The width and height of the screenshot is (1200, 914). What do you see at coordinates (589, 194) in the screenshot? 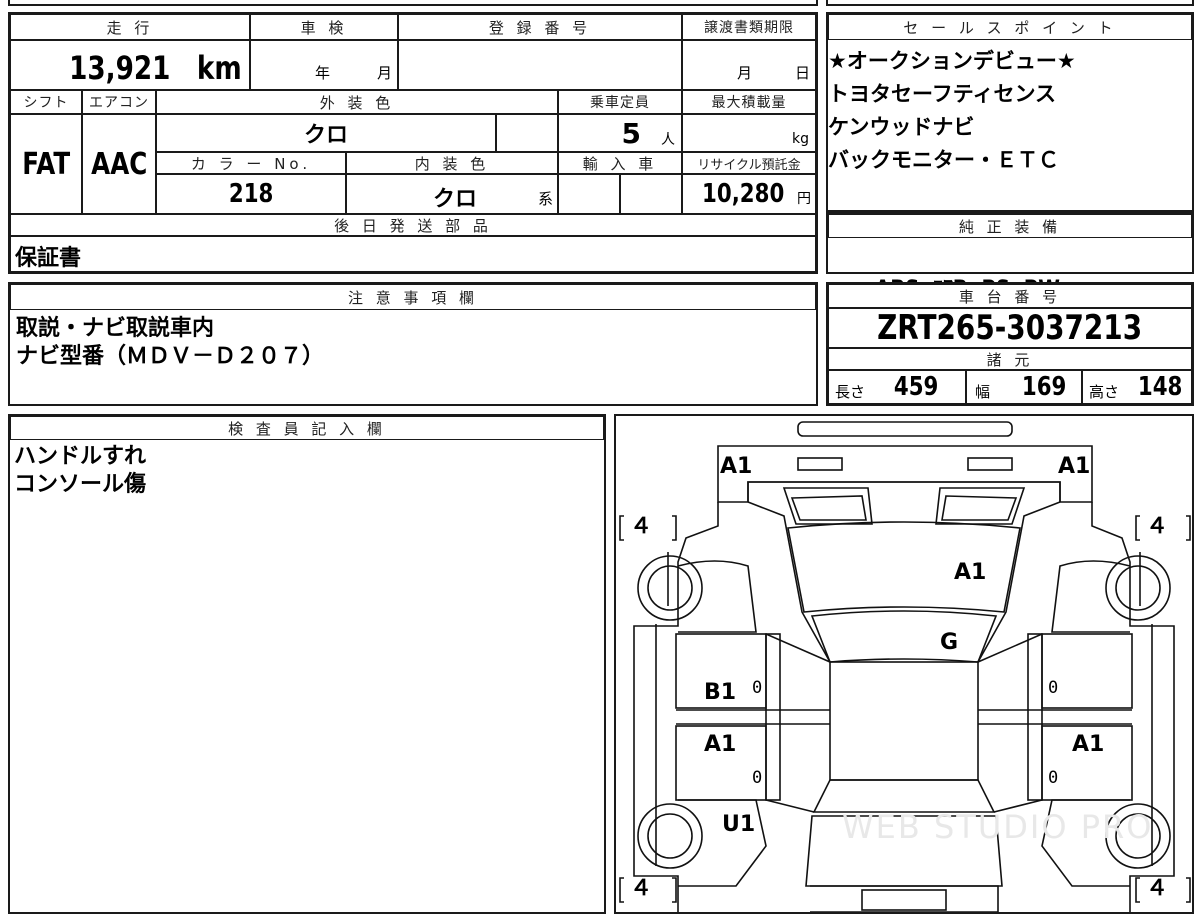
I see `import-cell-a` at bounding box center [589, 194].